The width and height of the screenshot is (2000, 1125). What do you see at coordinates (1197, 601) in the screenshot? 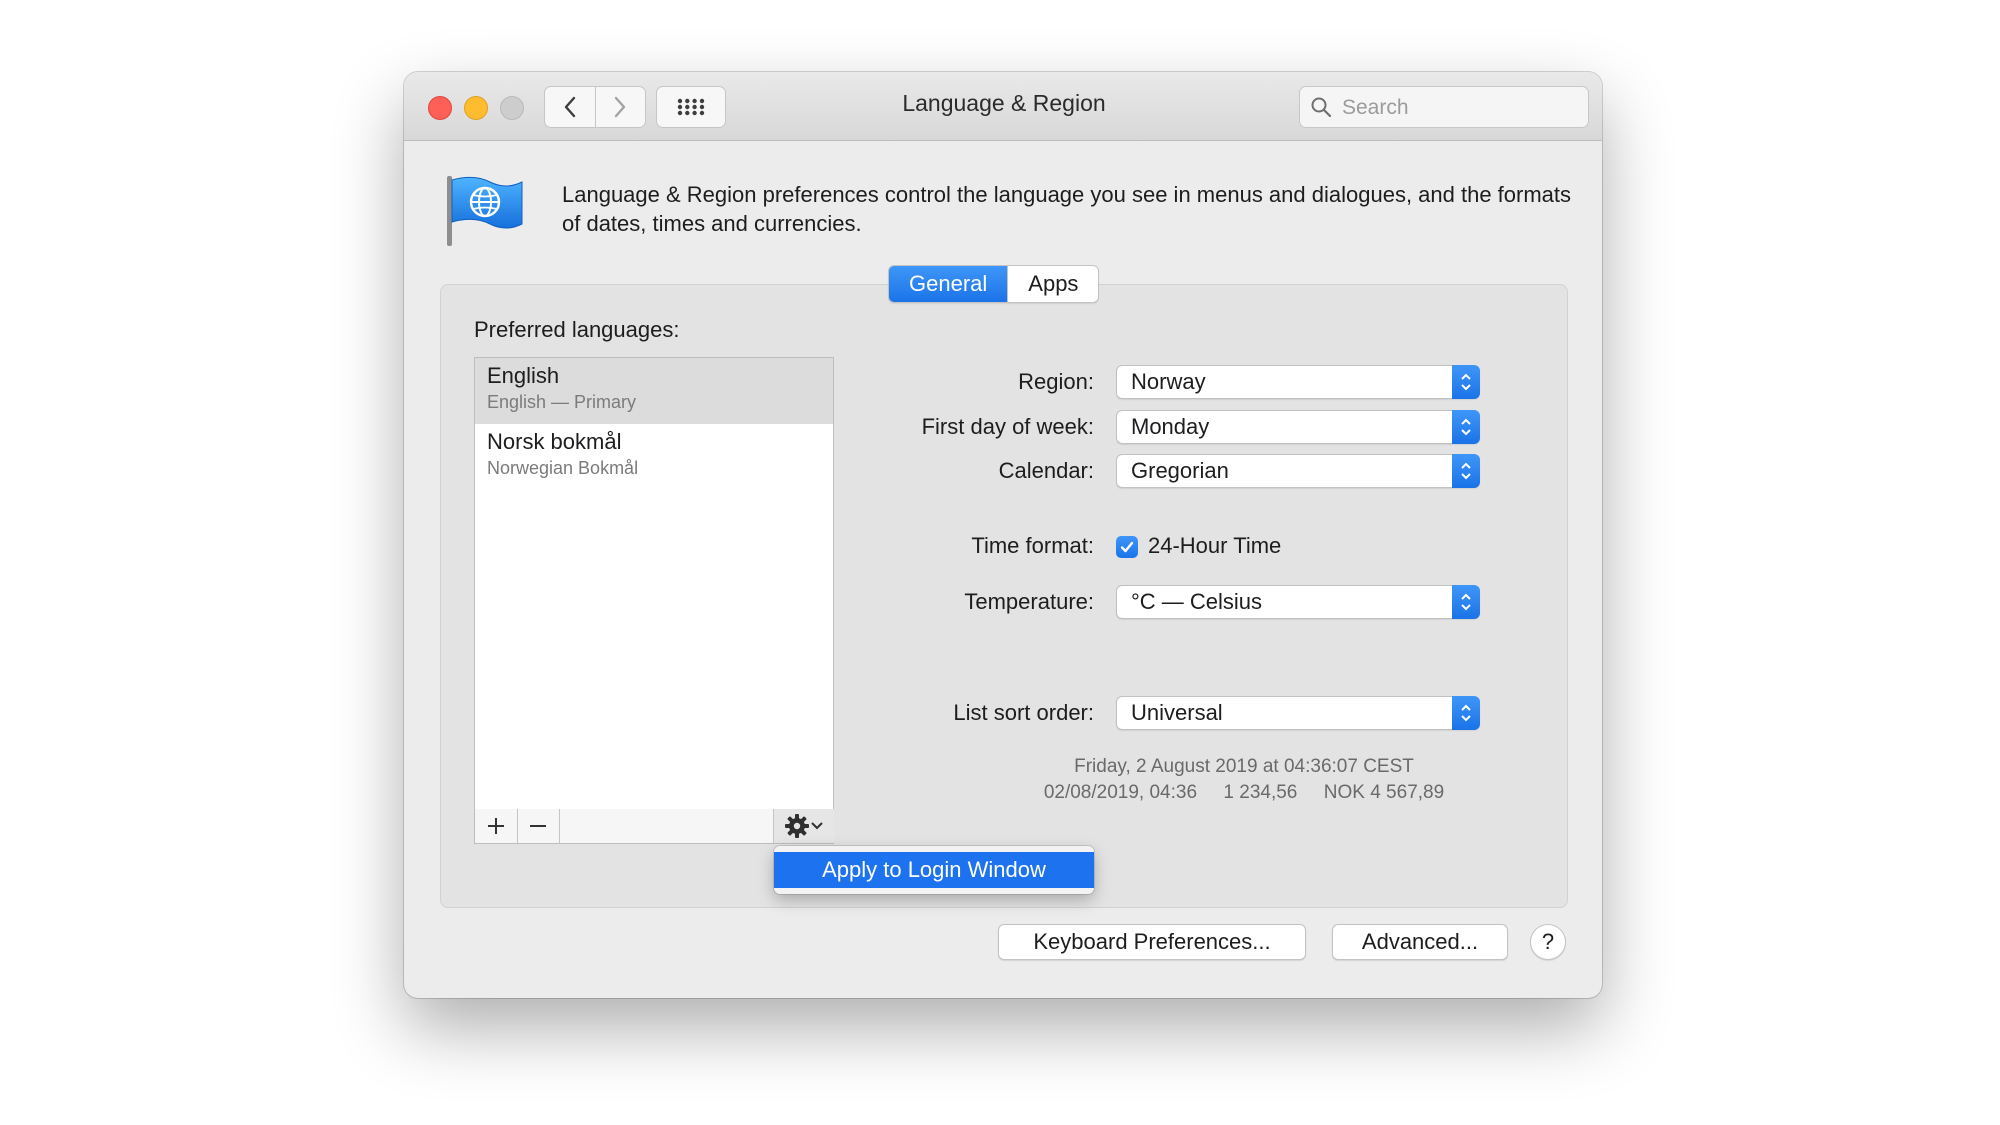
I see `temperature-value: °C — Celsius` at bounding box center [1197, 601].